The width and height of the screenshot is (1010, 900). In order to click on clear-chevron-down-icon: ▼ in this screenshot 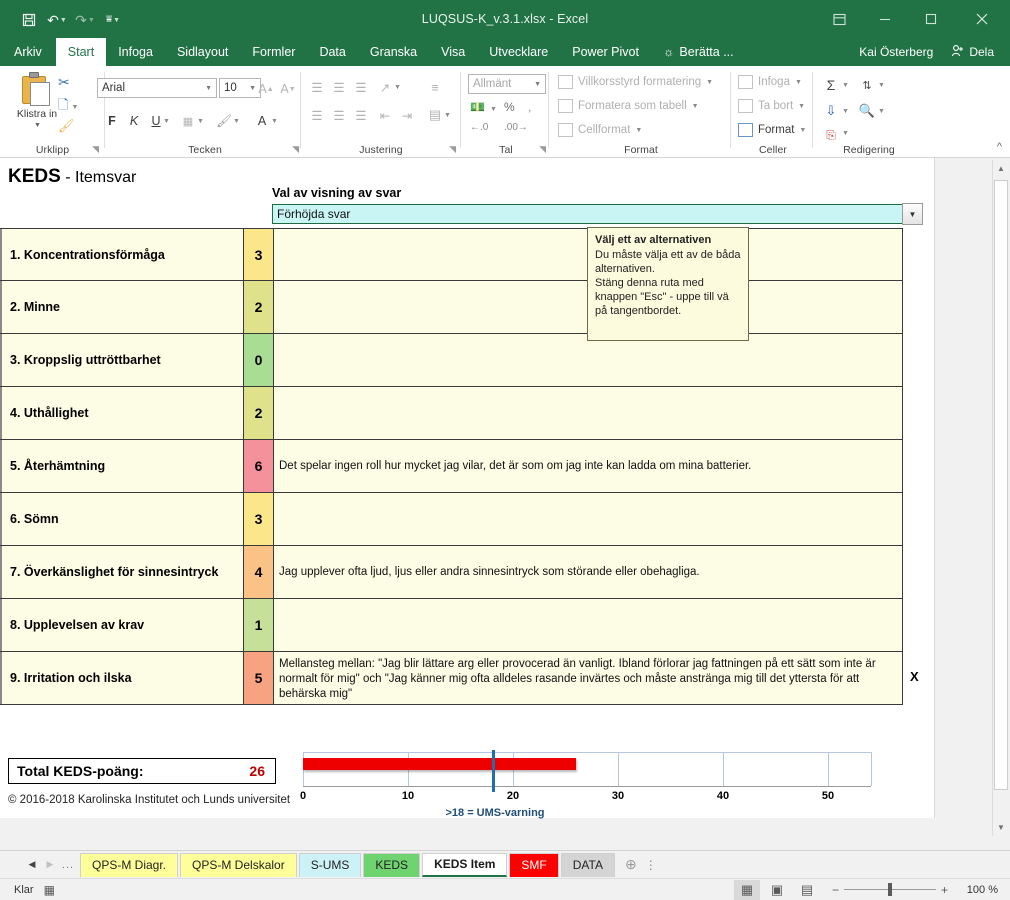, I will do `click(845, 133)`.